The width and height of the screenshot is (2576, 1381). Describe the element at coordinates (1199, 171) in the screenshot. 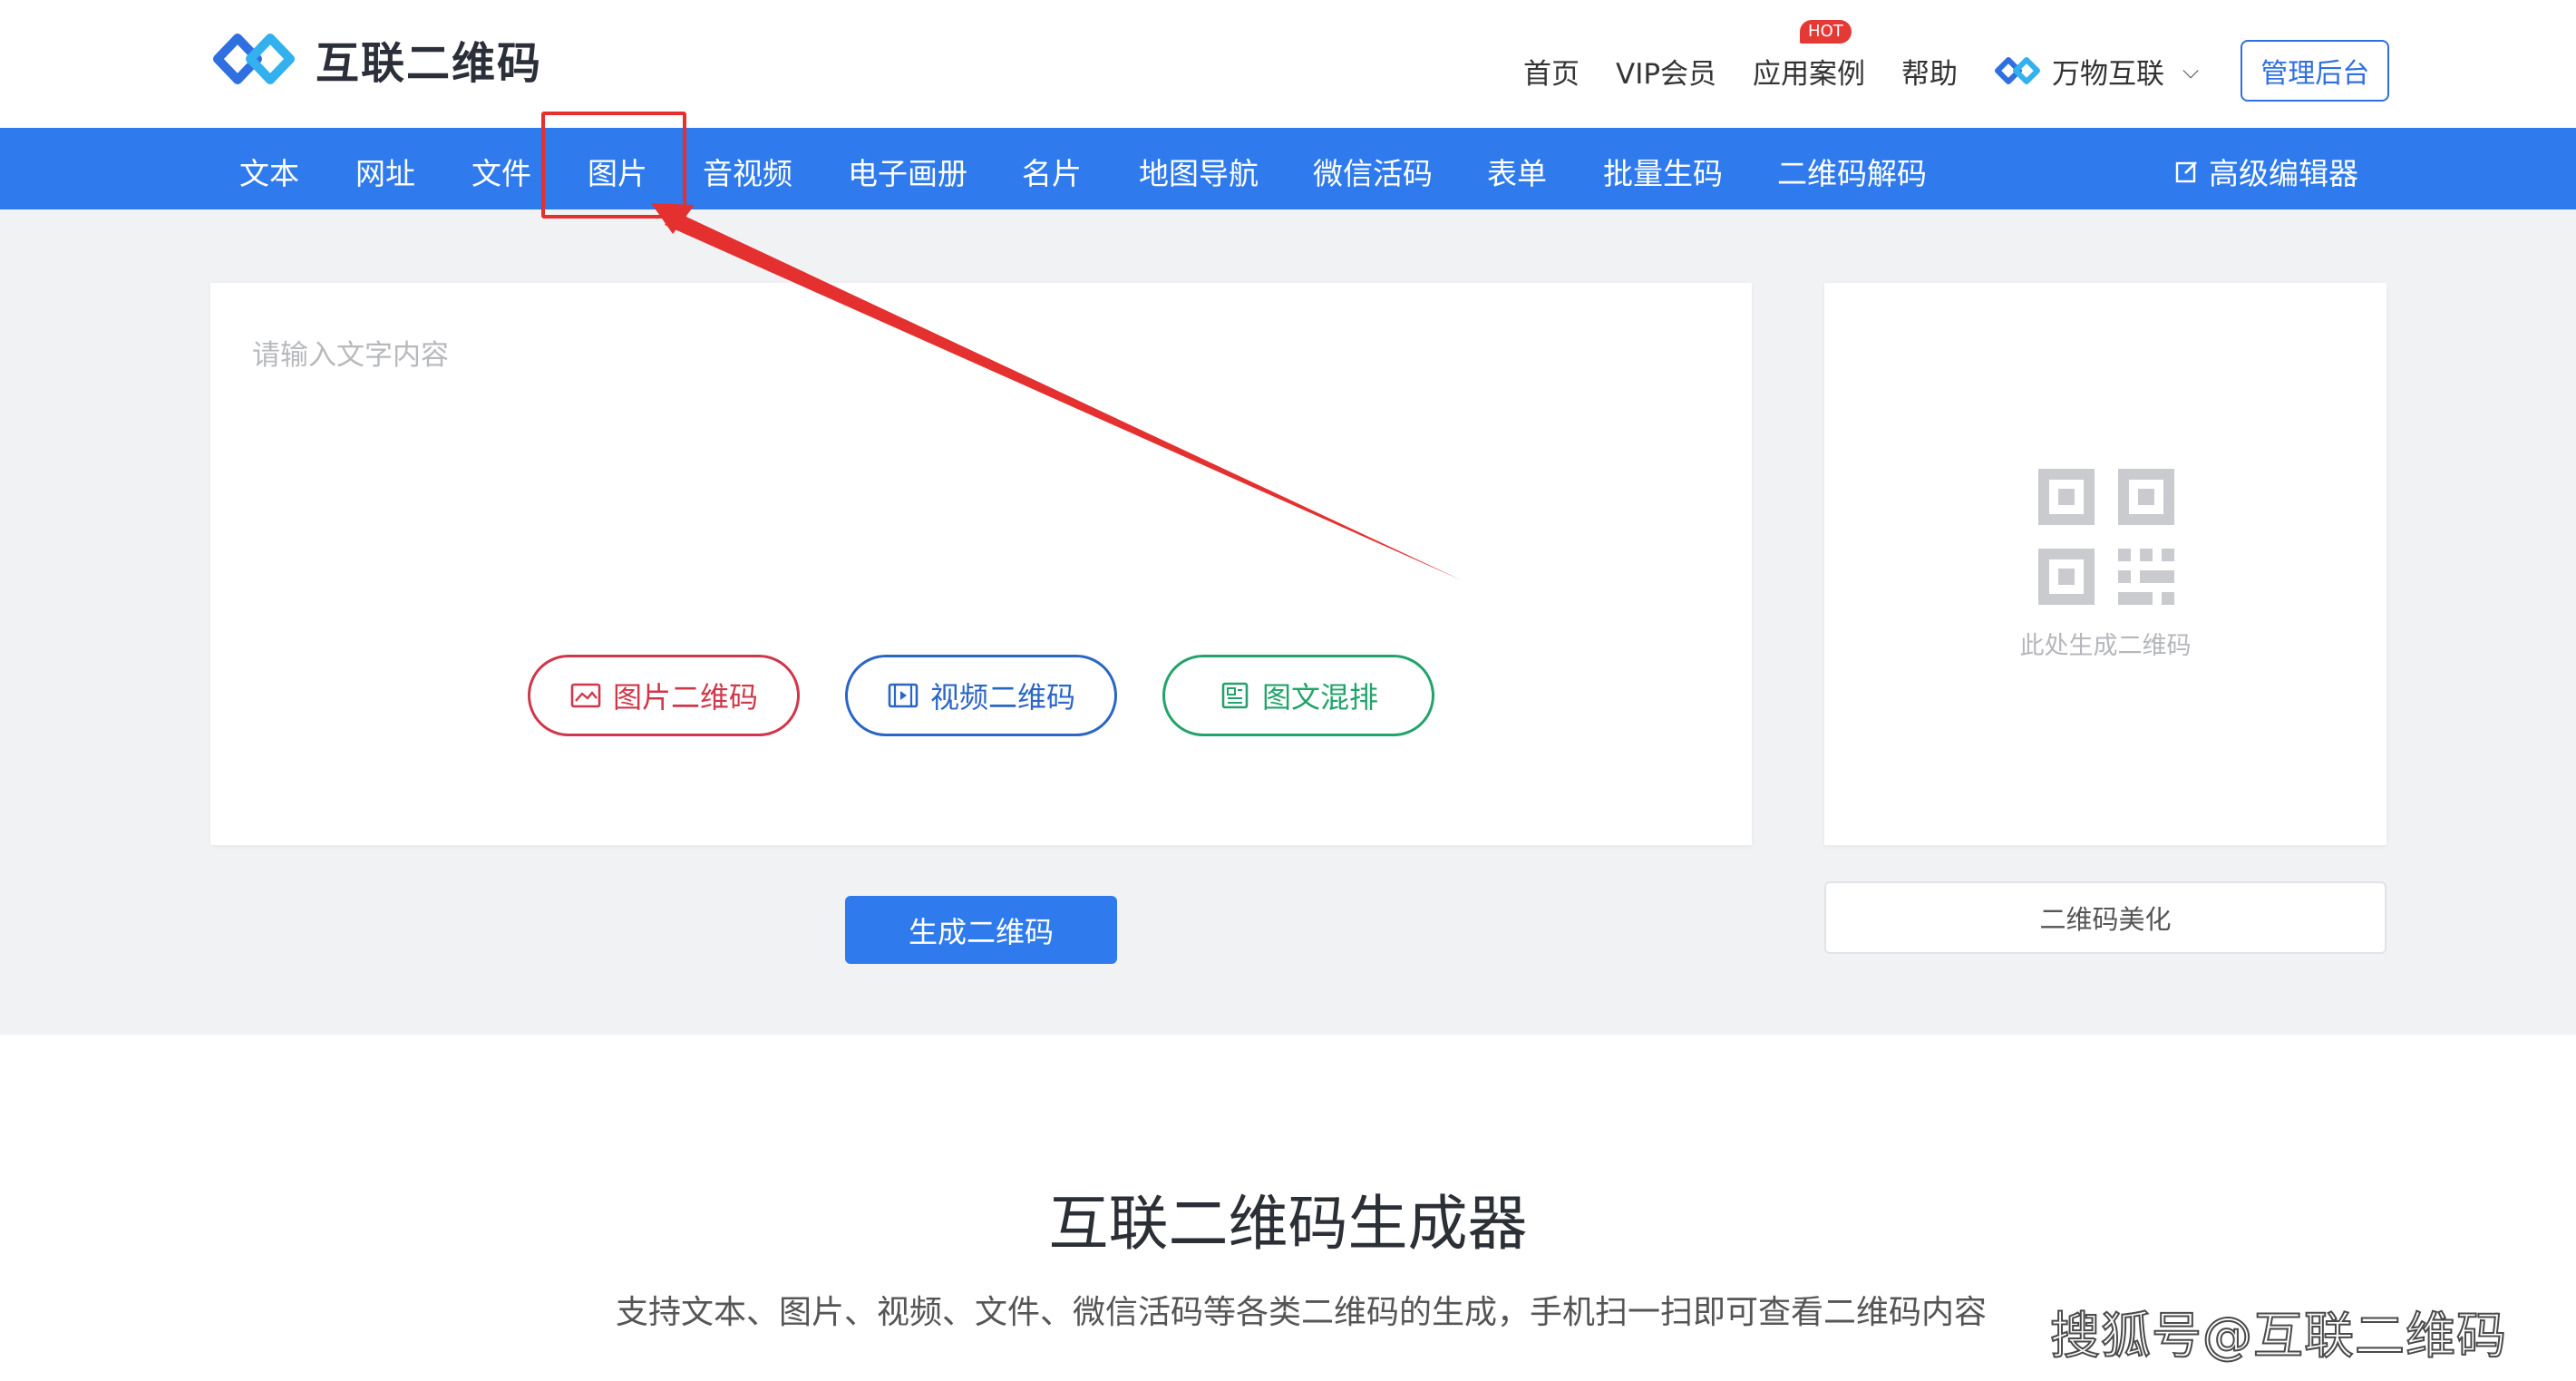

I see `tab-map-navigation: 地图导航` at that location.